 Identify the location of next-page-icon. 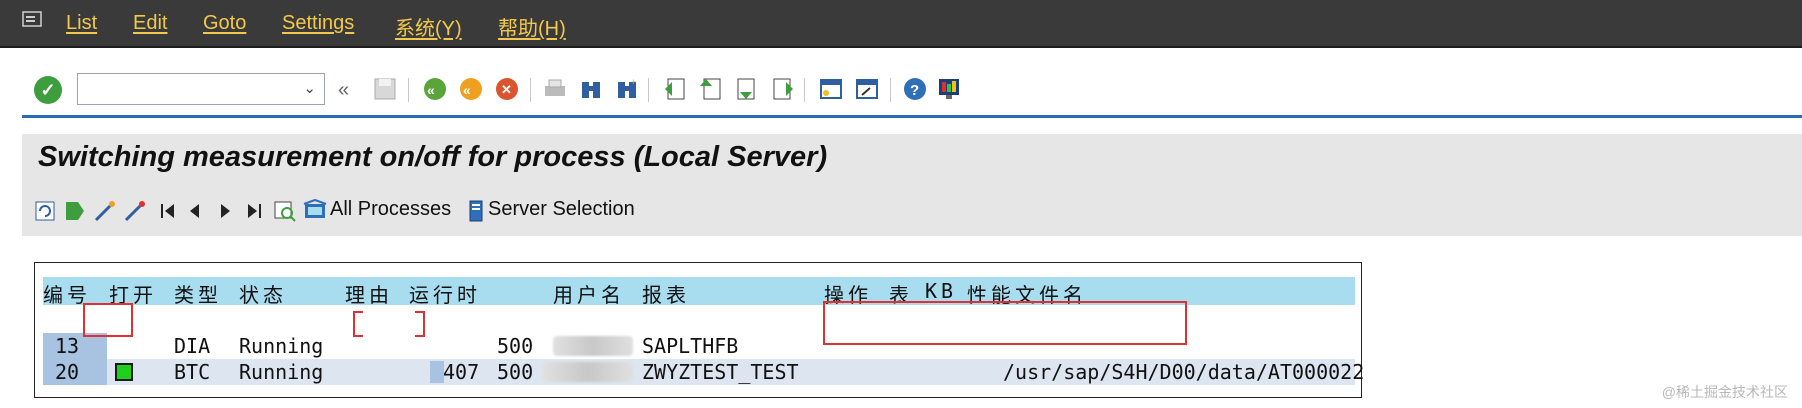
(747, 89).